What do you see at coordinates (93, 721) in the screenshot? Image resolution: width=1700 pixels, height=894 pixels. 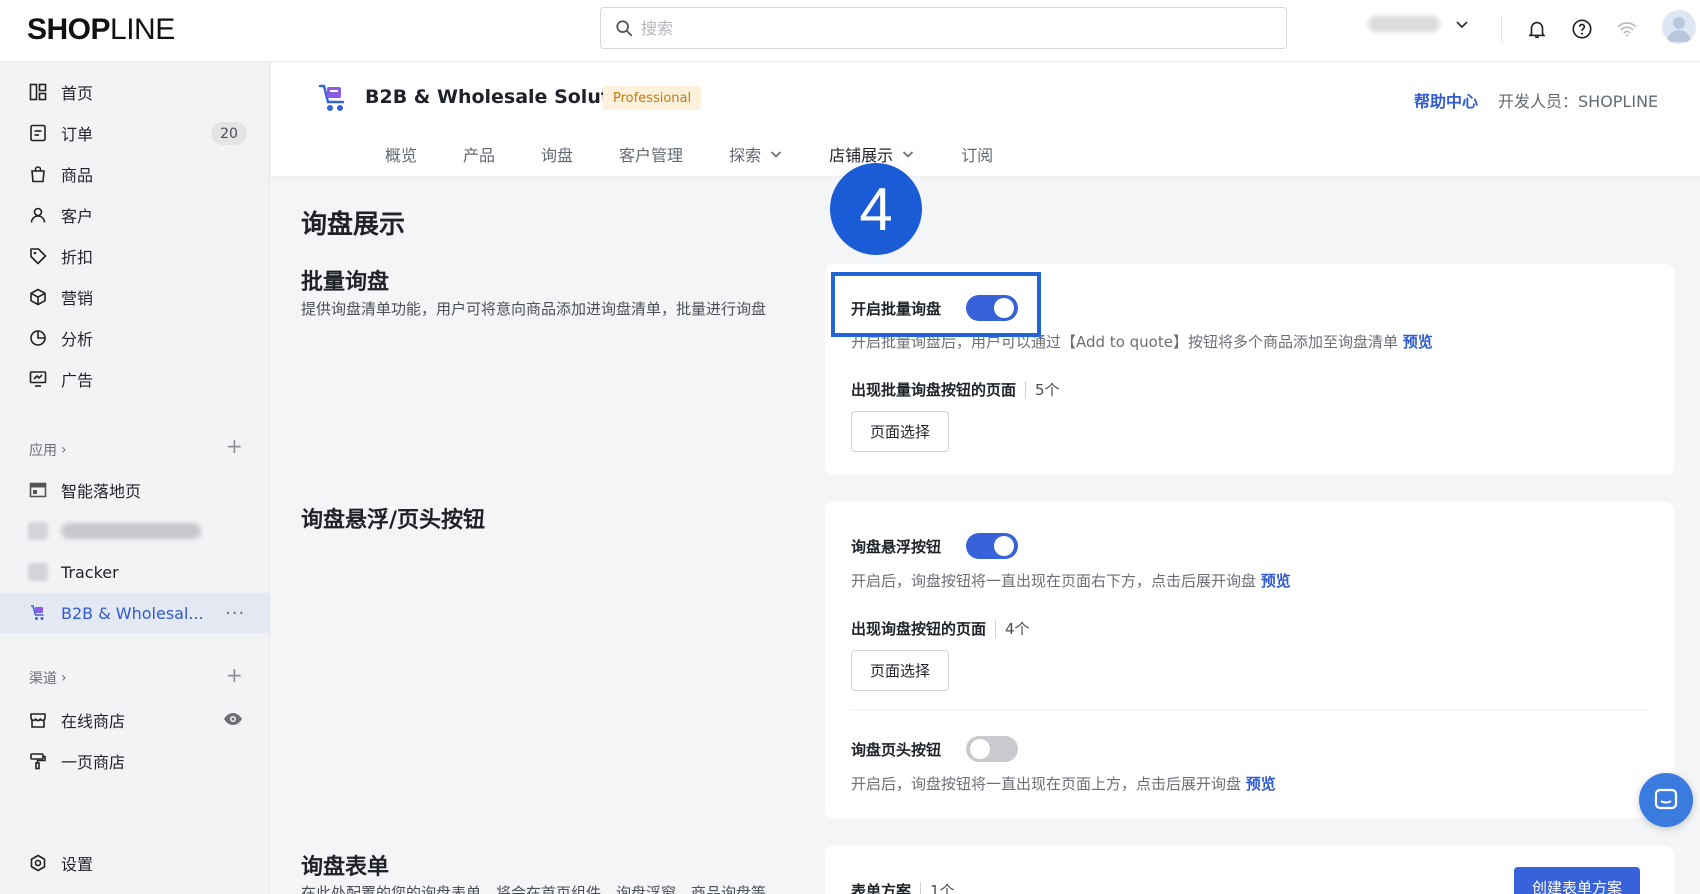 I see `sidebar-item-label: 在线商店` at bounding box center [93, 721].